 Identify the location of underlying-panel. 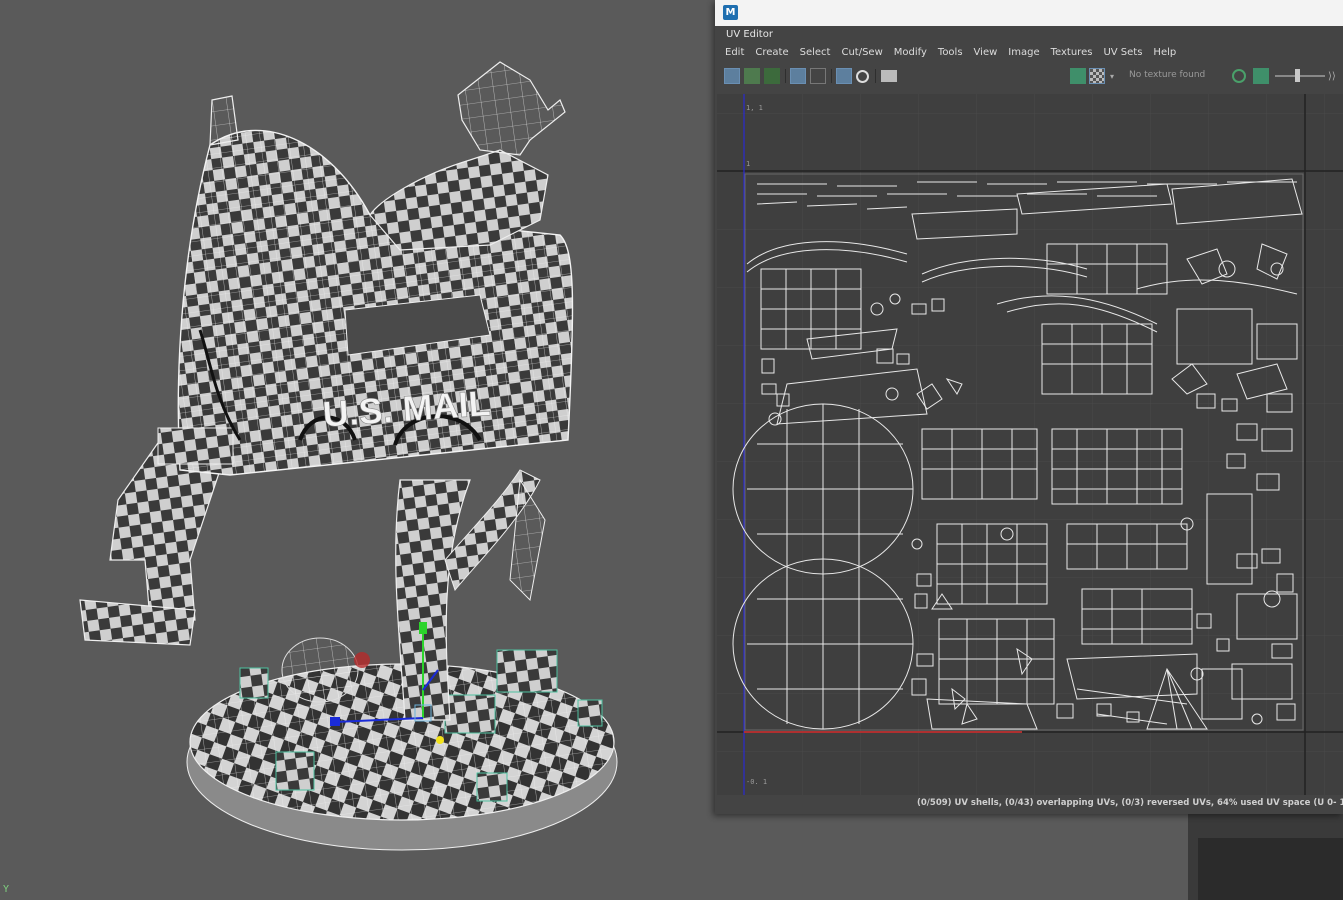
(1265, 857).